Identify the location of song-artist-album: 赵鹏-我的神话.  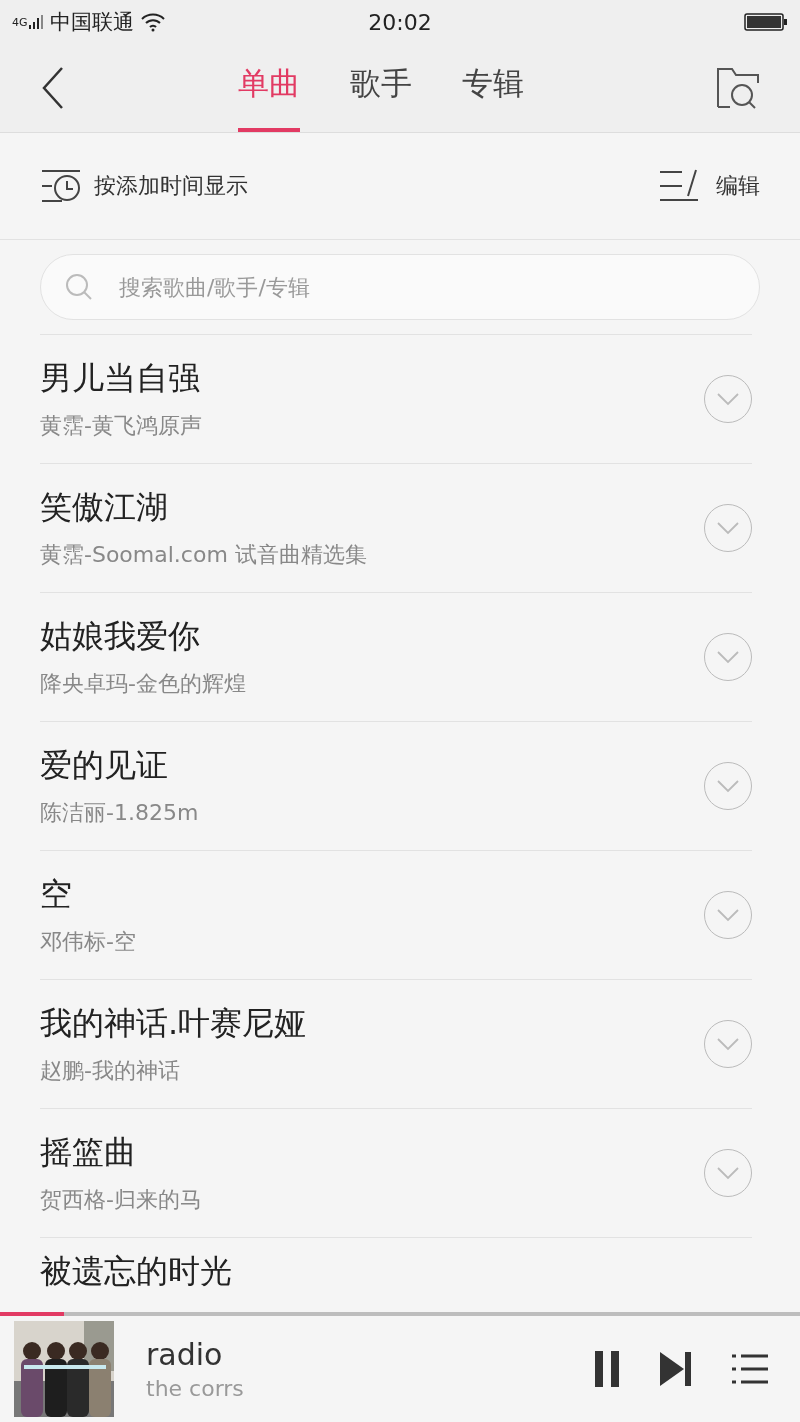
(110, 1071).